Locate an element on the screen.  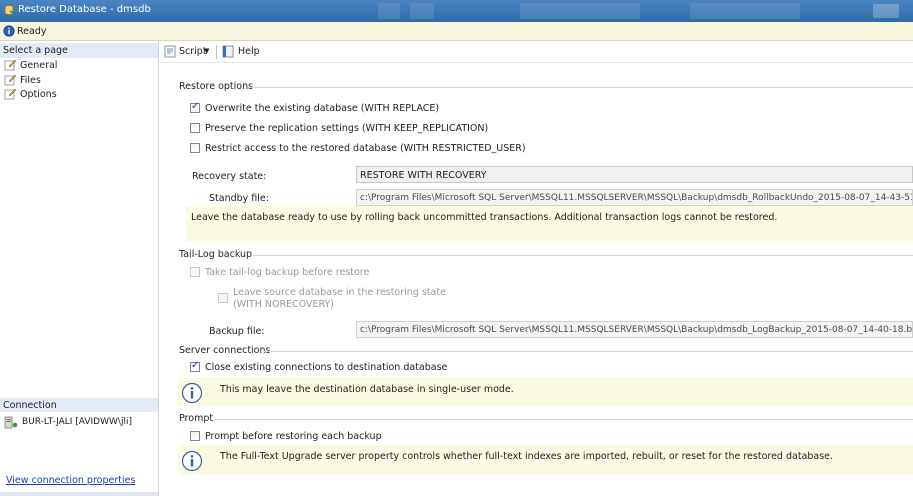
page-general: General is located at coordinates (64, 65).